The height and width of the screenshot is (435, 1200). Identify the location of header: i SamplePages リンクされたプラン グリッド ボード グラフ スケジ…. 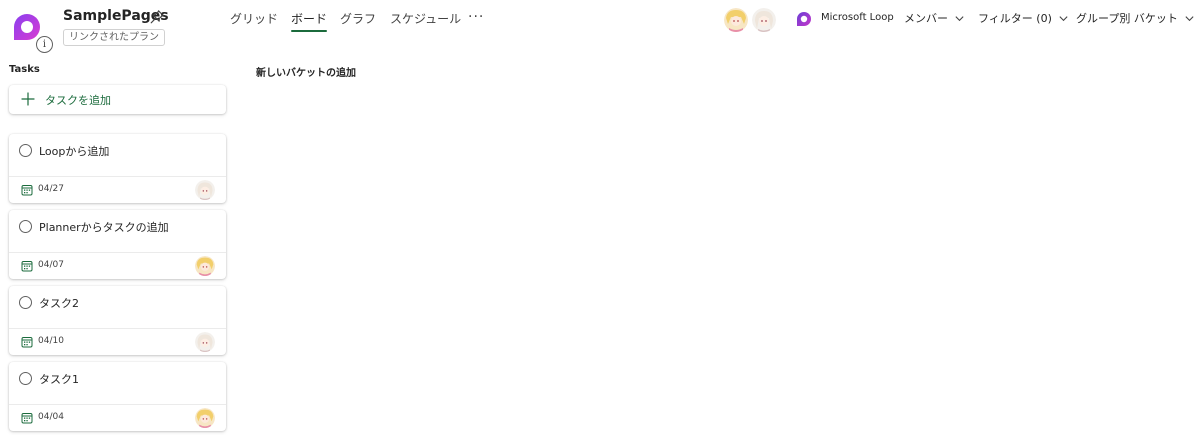
(600, 28).